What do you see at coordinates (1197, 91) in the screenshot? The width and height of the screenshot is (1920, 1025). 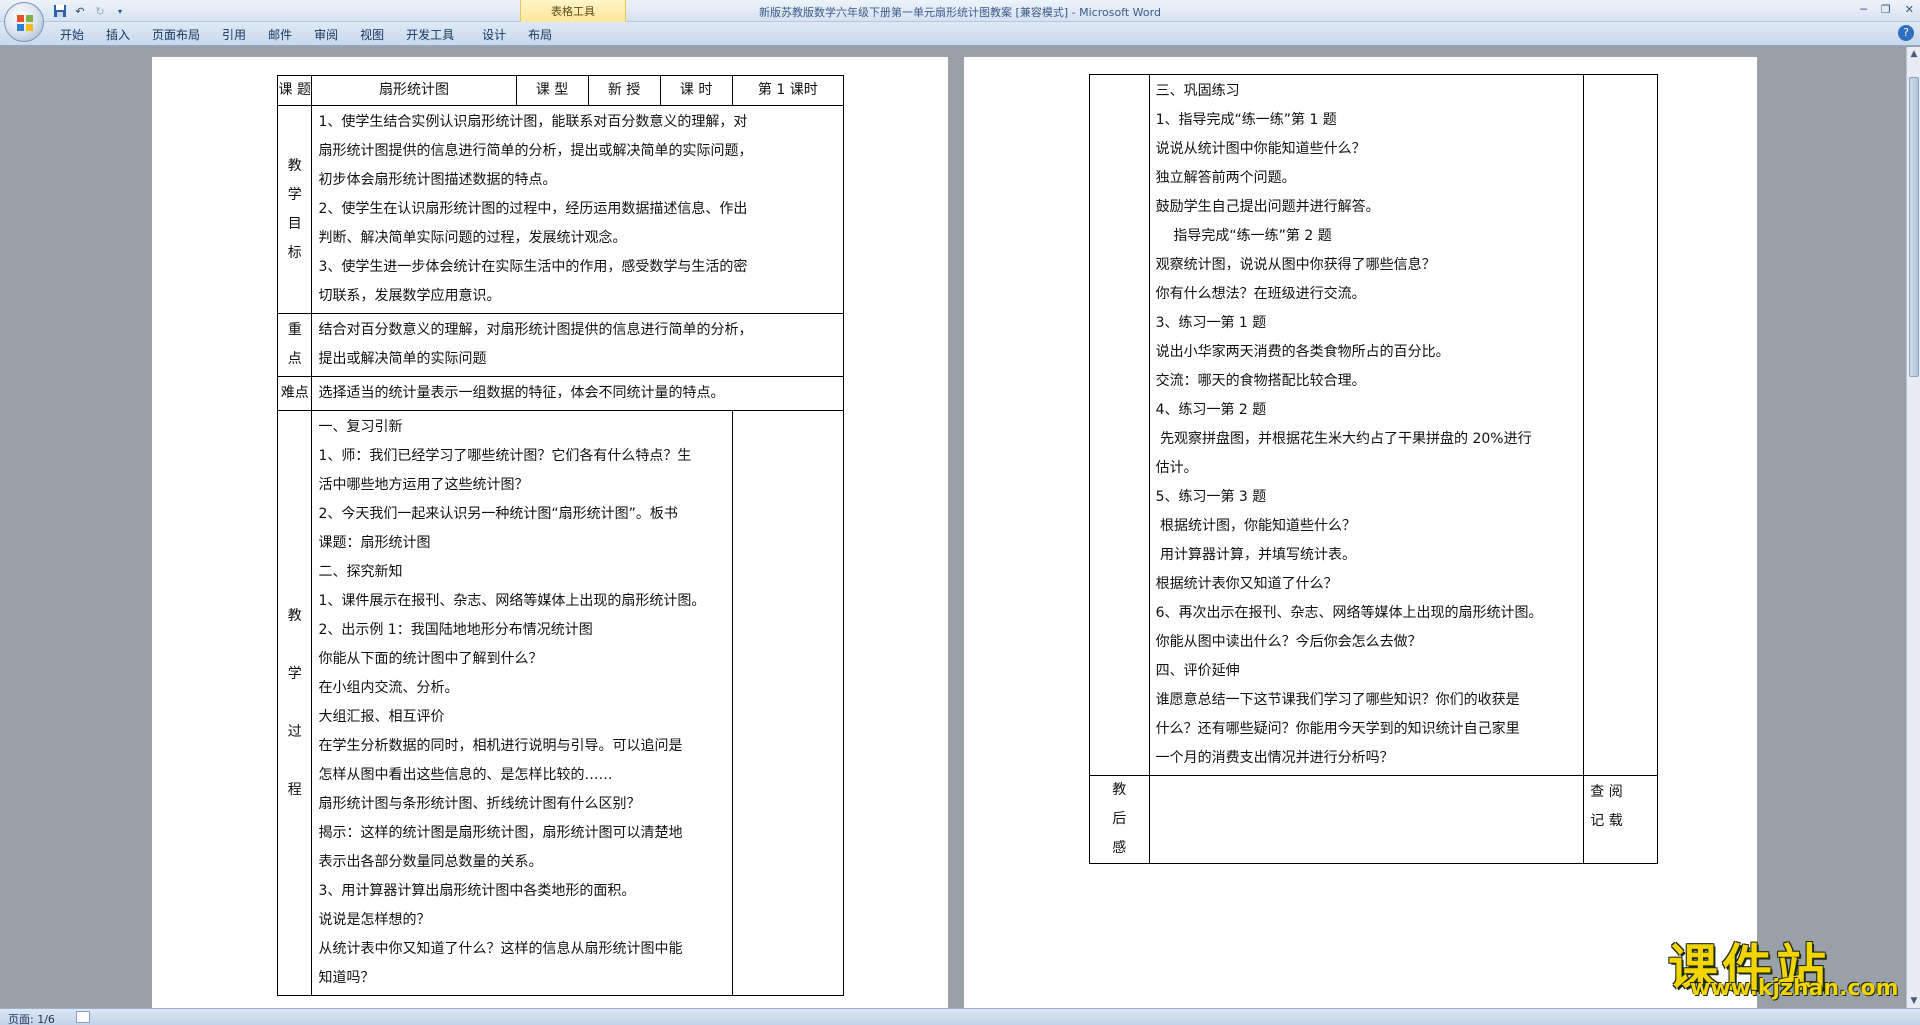 I see `practice-line: 三、巩固练习` at bounding box center [1197, 91].